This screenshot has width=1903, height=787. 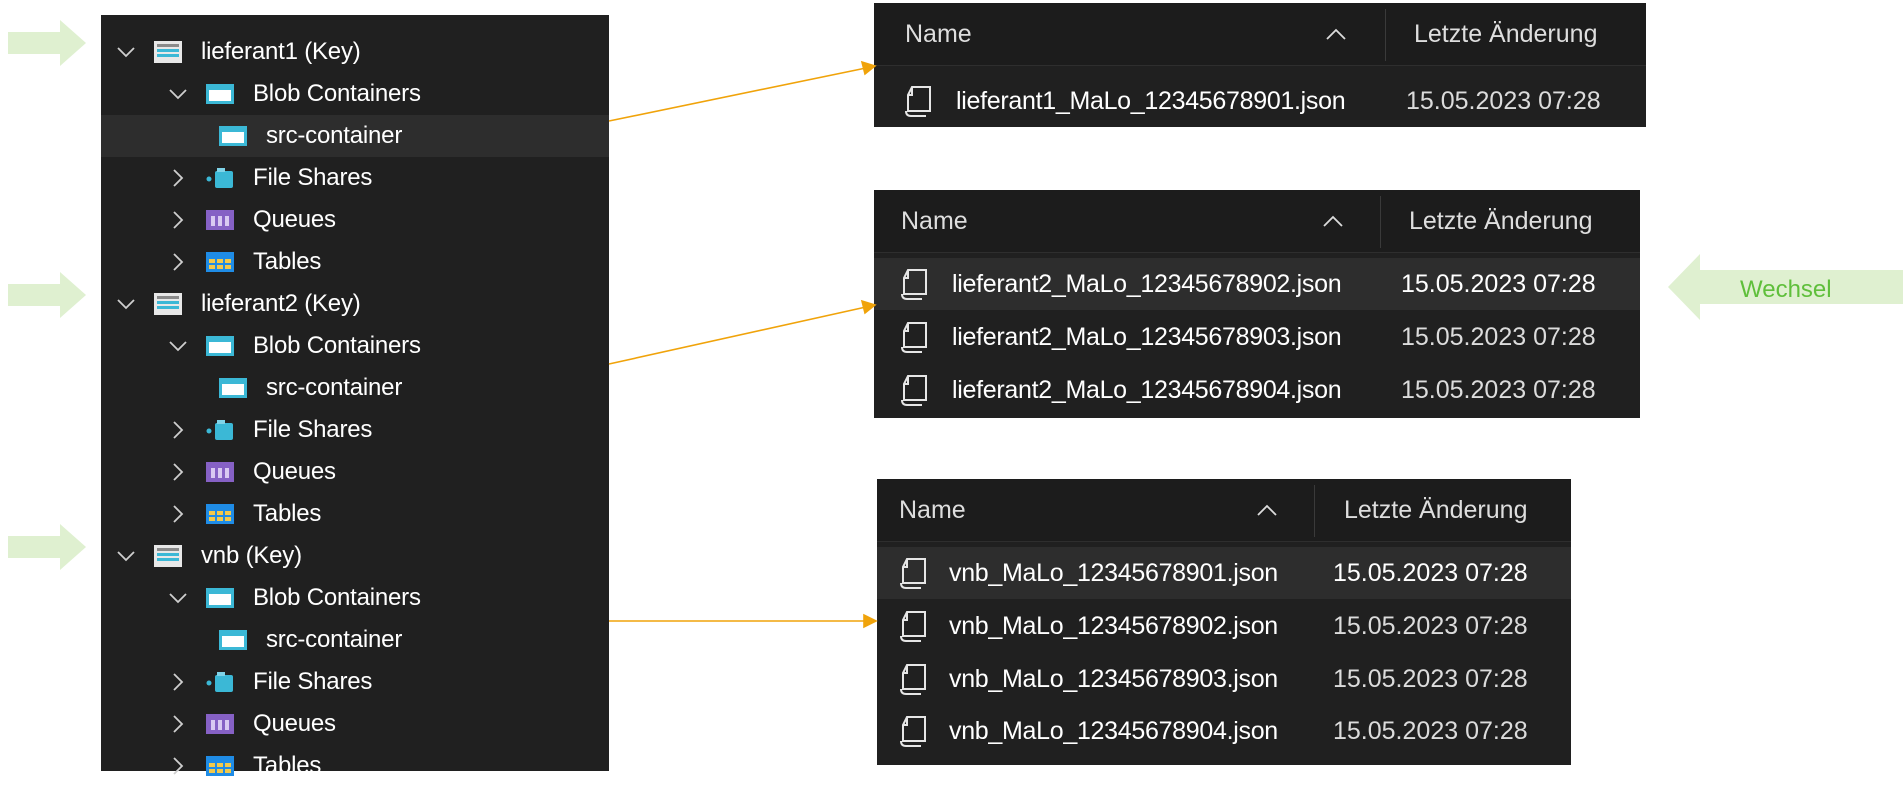 What do you see at coordinates (1147, 336) in the screenshot?
I see `file-name: lieferant2_MaLo_12345678903.json` at bounding box center [1147, 336].